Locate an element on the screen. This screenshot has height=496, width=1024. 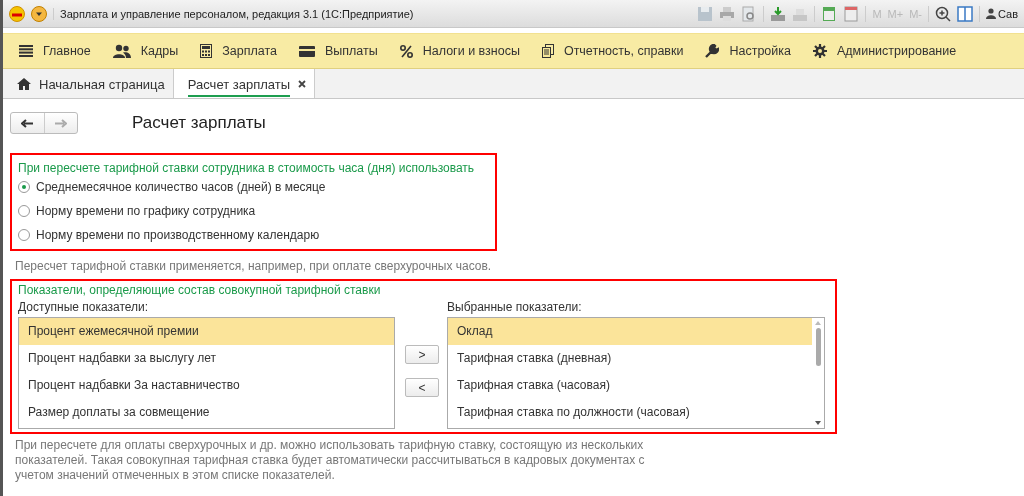
radio-label: Норму времени по графику сотрудника is located at coordinates (146, 211).